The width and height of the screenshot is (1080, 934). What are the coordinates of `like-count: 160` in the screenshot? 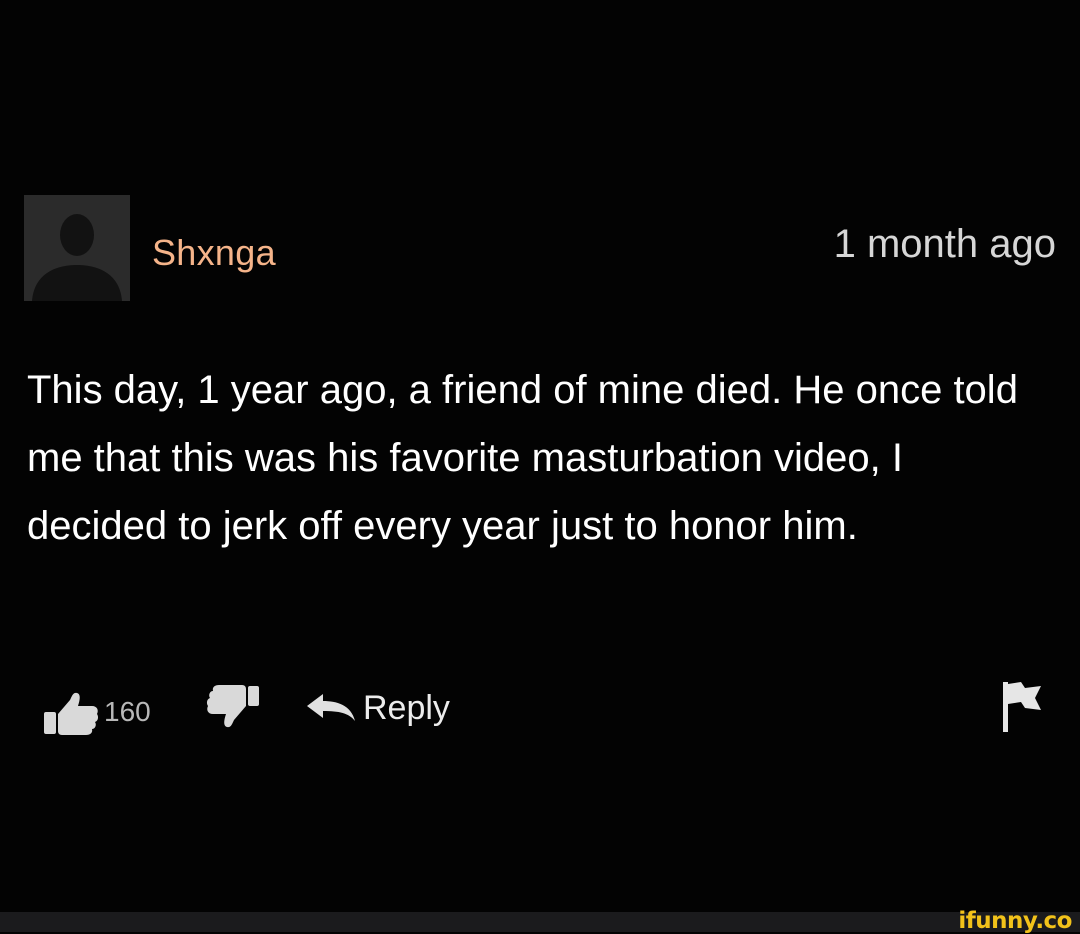 It's located at (127, 711).